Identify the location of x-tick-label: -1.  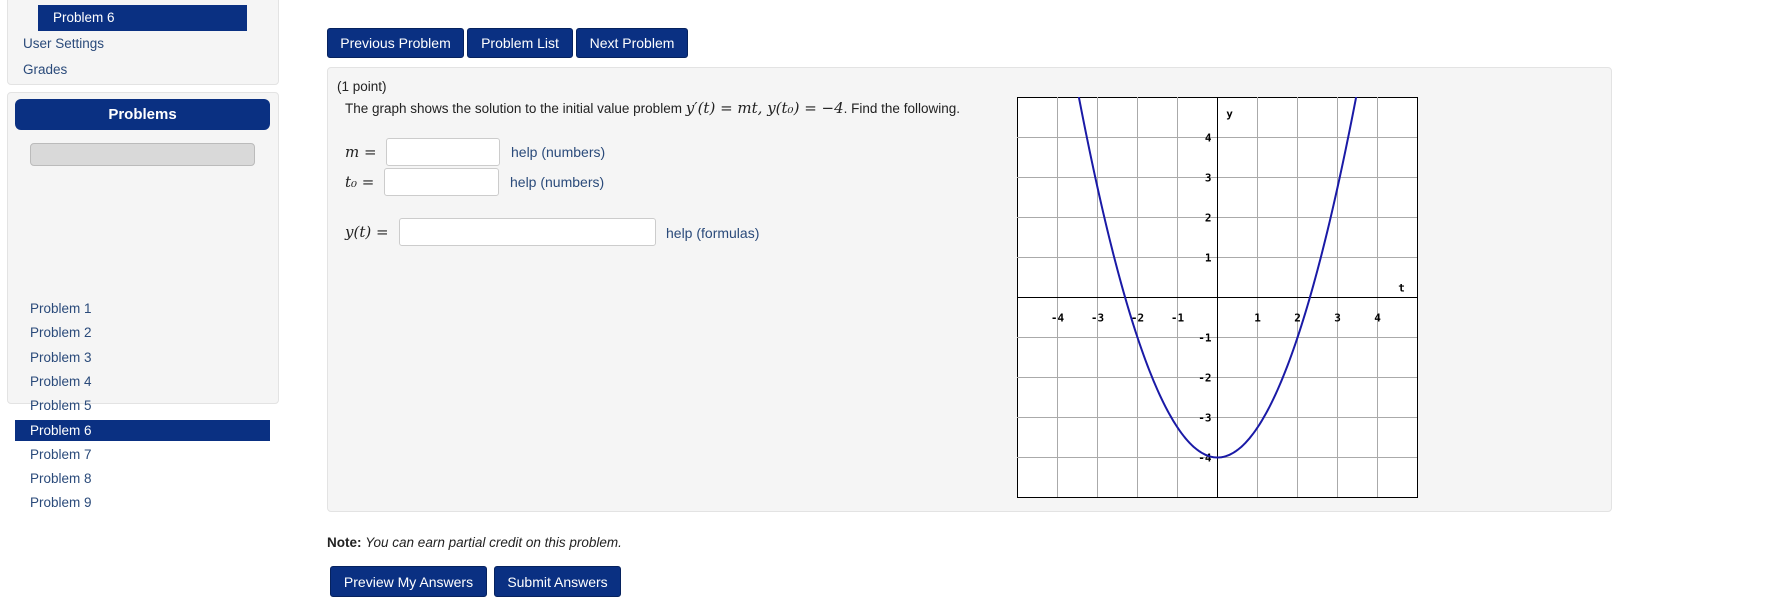
(1178, 318).